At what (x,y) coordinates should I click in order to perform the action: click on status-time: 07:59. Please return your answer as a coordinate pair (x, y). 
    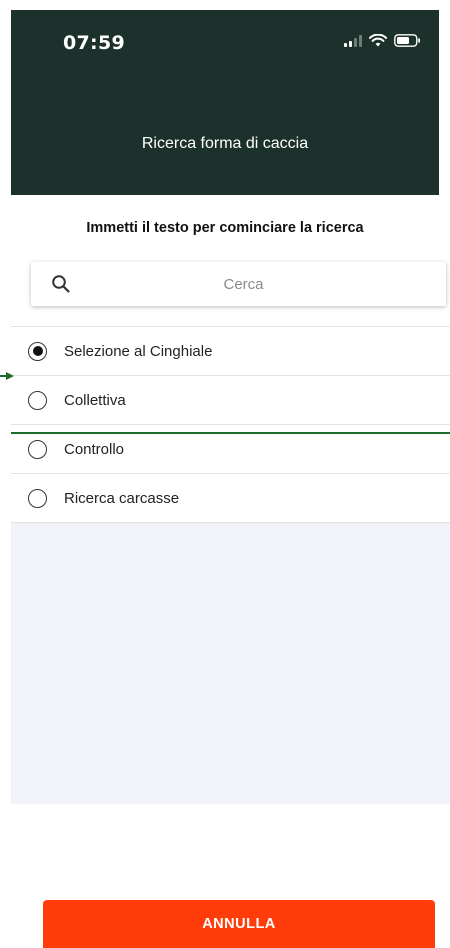
    Looking at the image, I should click on (94, 43).